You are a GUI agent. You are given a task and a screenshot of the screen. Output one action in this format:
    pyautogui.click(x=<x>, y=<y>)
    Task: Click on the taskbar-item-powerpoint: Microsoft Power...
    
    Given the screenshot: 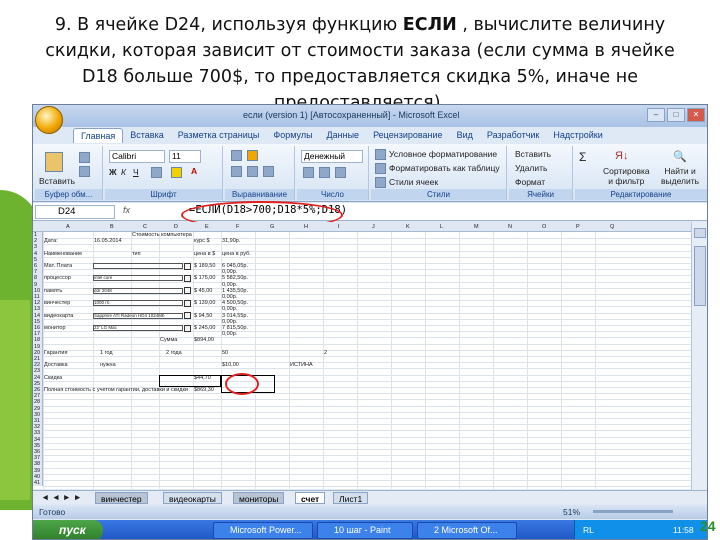 What is the action you would take?
    pyautogui.click(x=263, y=530)
    